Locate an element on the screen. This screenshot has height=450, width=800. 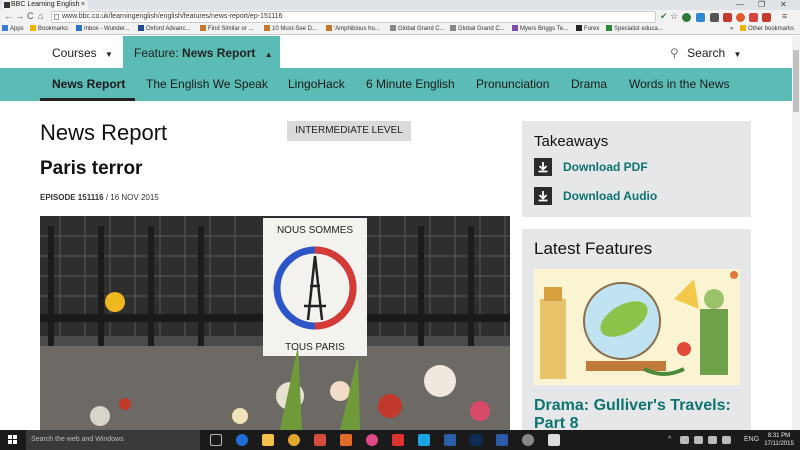
subnav-pronunciation: Pronunciation is located at coordinates (512, 84).